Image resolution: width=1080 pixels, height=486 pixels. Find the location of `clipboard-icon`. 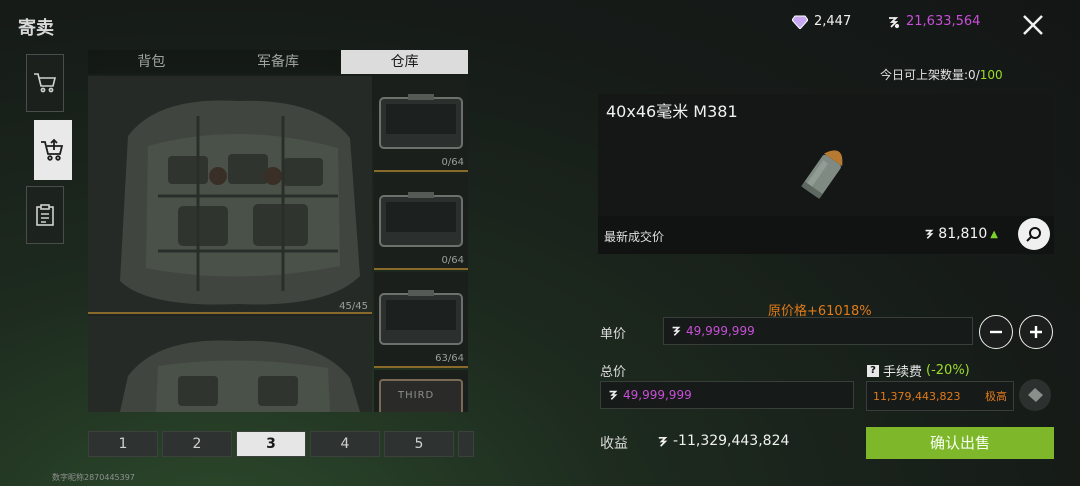

clipboard-icon is located at coordinates (45, 215).